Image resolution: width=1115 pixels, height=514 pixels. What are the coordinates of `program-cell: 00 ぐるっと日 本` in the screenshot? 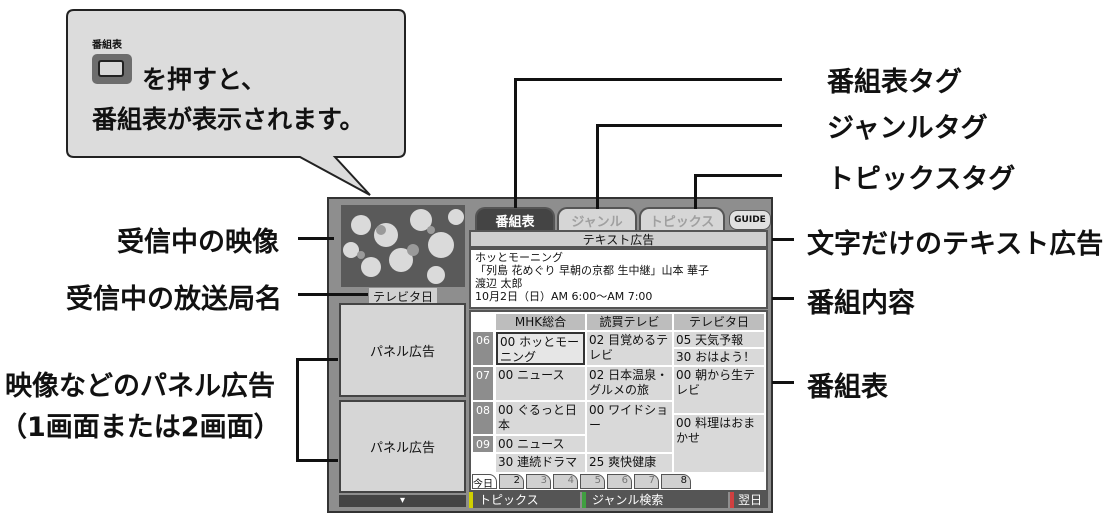 It's located at (540, 418).